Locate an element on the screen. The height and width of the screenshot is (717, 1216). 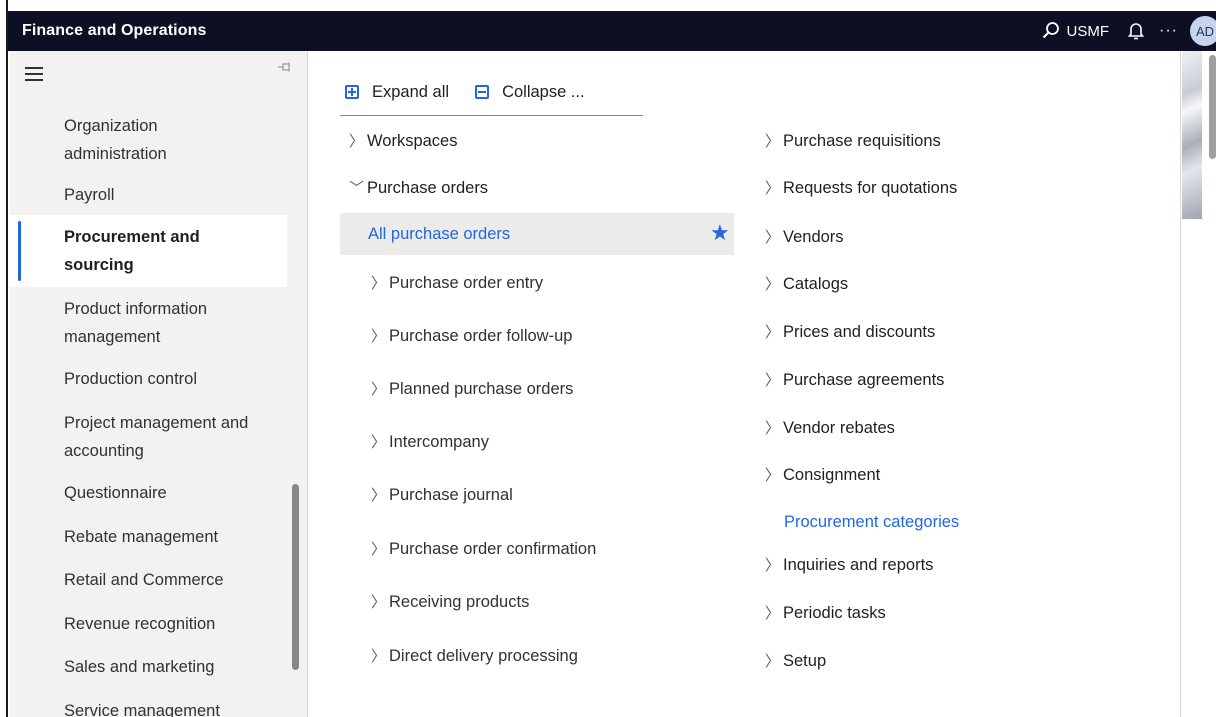
expand-all-label: Expand all is located at coordinates (411, 91).